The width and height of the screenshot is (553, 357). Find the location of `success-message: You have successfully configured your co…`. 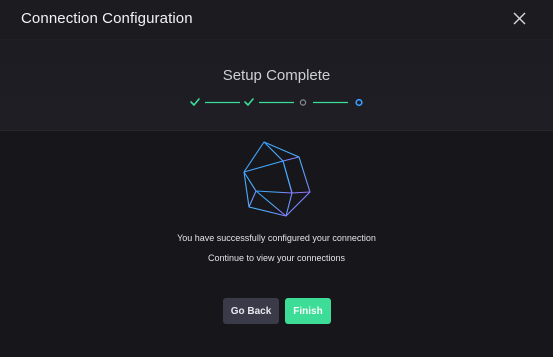

success-message: You have successfully configured your co… is located at coordinates (276, 238).